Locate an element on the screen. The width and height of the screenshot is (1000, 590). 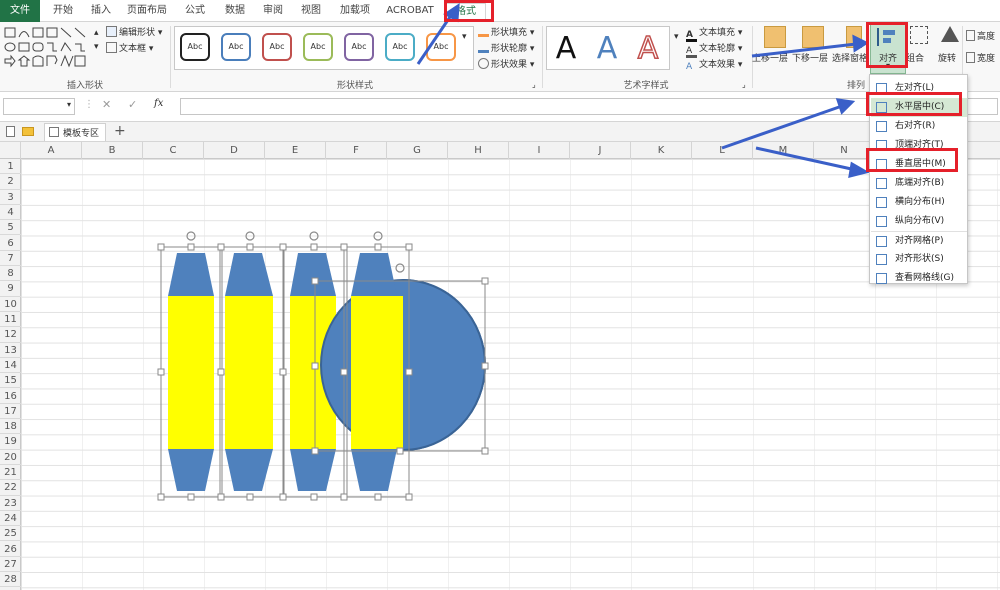
row-header-10: 10 is located at coordinates (10, 304).